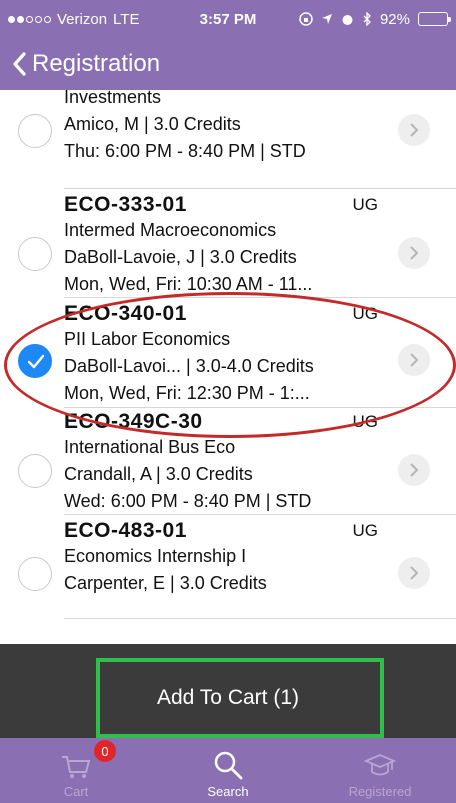 The width and height of the screenshot is (456, 803). I want to click on tab-search: Search, so click(228, 770).